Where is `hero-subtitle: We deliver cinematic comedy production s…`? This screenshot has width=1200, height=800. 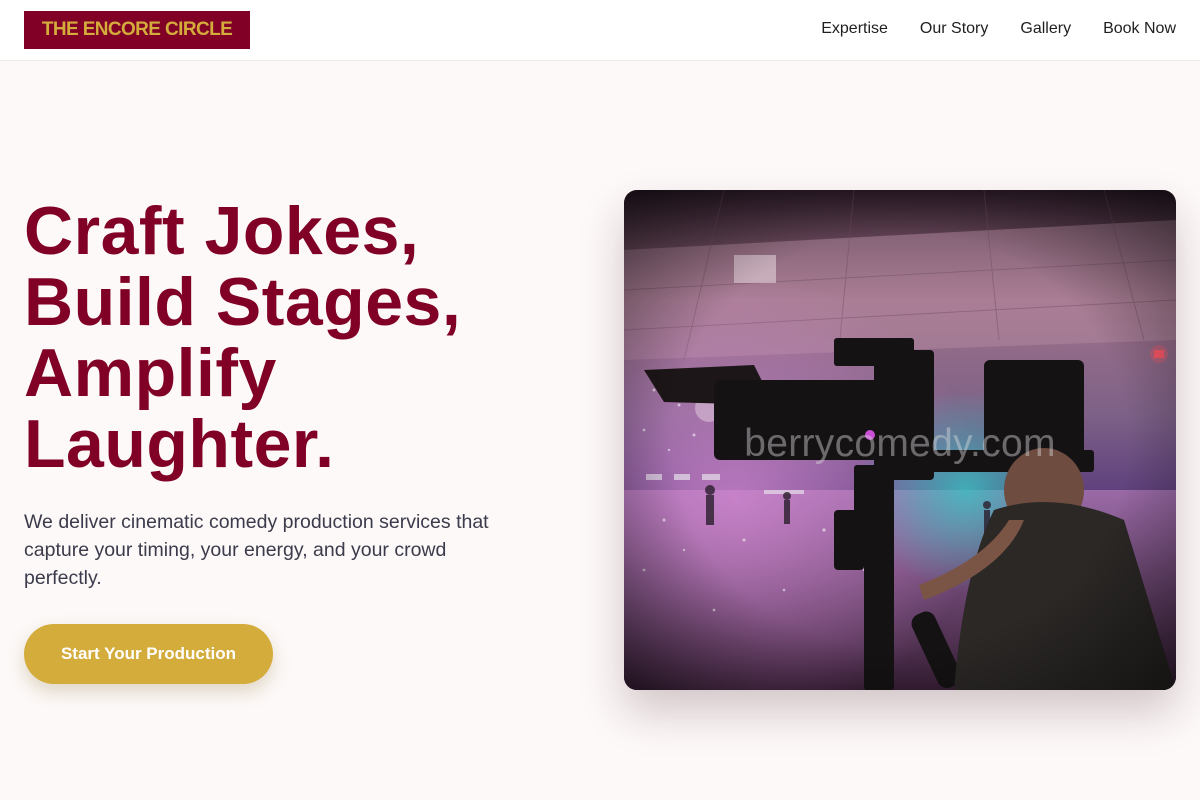 hero-subtitle: We deliver cinematic comedy production s… is located at coordinates (256, 550).